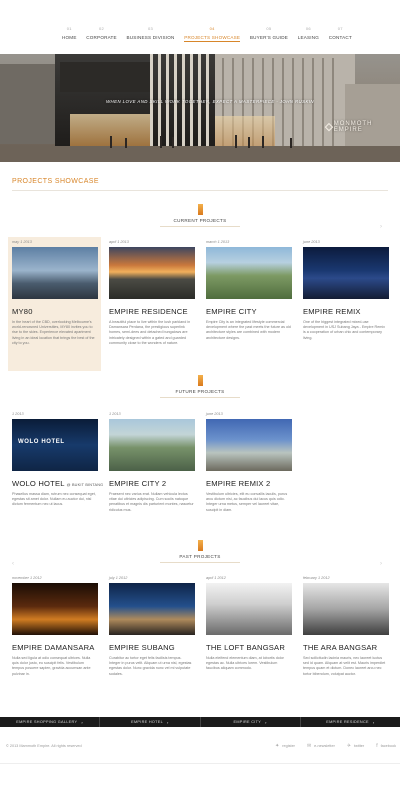 Image resolution: width=400 pixels, height=788 pixels. Describe the element at coordinates (212, 28) in the screenshot. I see `nav-number: 04` at that location.